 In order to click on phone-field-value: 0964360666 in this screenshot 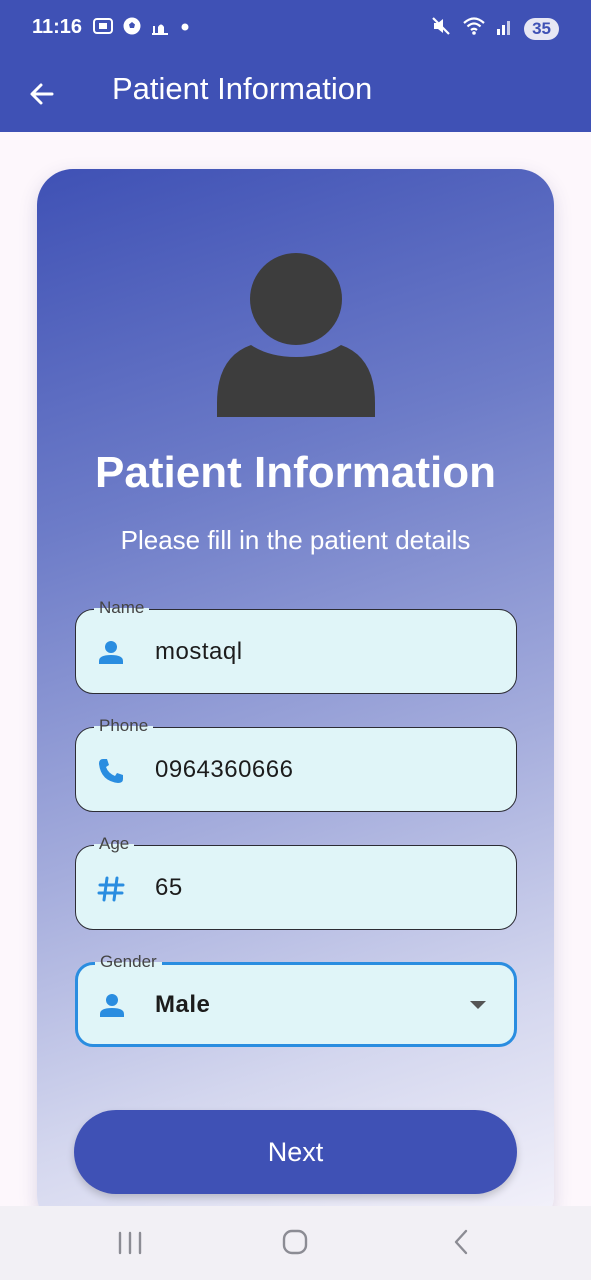, I will do `click(224, 769)`.